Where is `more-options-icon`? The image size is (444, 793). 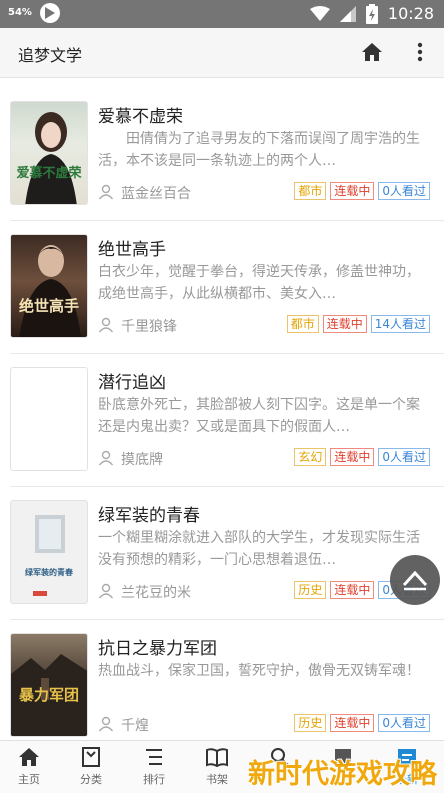
more-options-icon is located at coordinates (420, 52).